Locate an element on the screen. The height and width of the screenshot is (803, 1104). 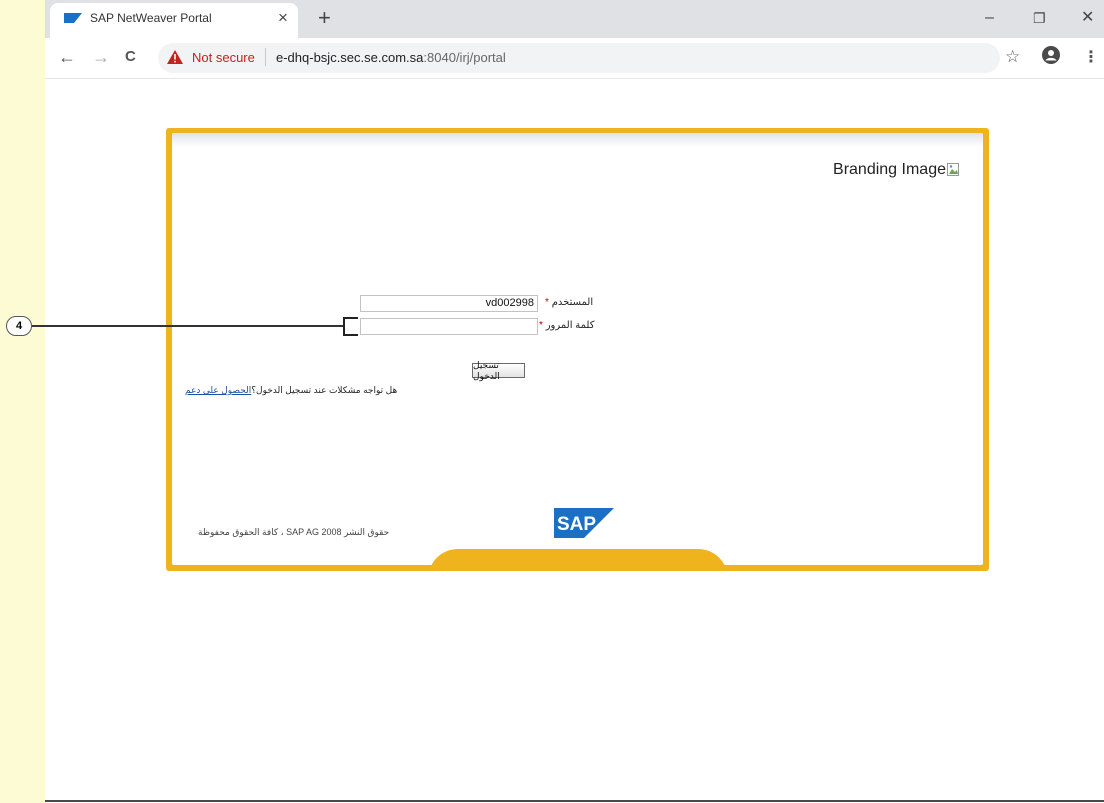
account-icon is located at coordinates (1051, 55).